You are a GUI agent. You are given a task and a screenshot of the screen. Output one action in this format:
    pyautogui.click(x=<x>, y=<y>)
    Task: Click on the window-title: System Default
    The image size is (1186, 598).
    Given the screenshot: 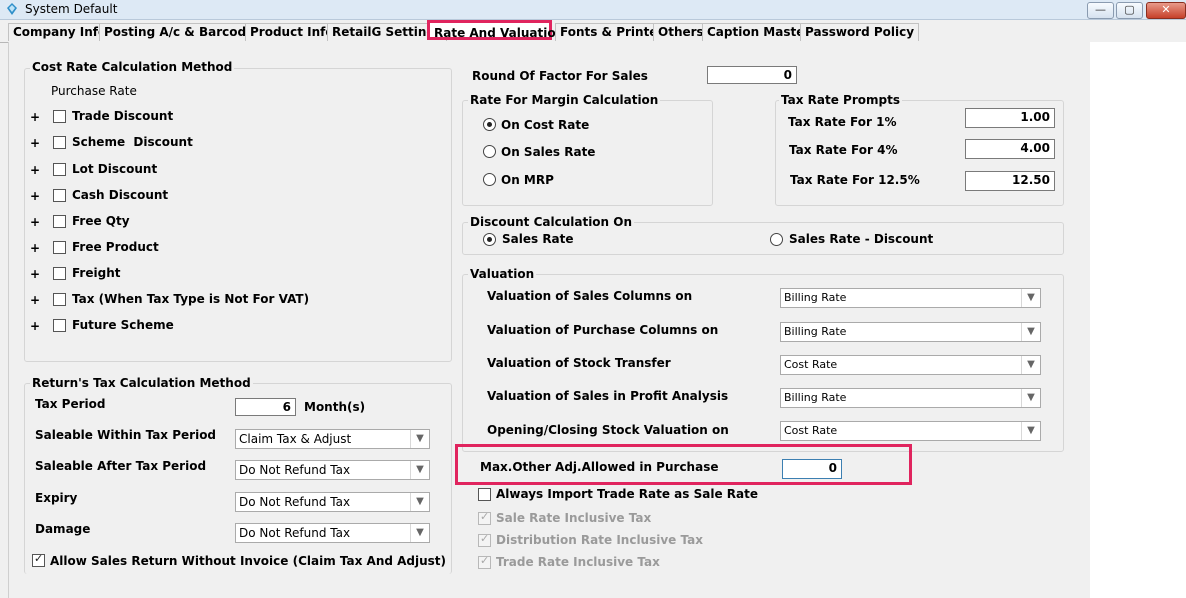 What is the action you would take?
    pyautogui.click(x=71, y=9)
    